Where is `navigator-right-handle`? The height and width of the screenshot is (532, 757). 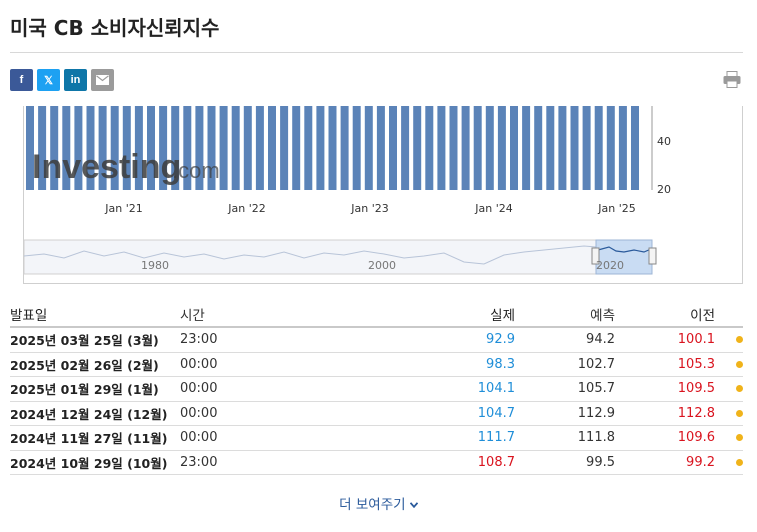 navigator-right-handle is located at coordinates (652, 256).